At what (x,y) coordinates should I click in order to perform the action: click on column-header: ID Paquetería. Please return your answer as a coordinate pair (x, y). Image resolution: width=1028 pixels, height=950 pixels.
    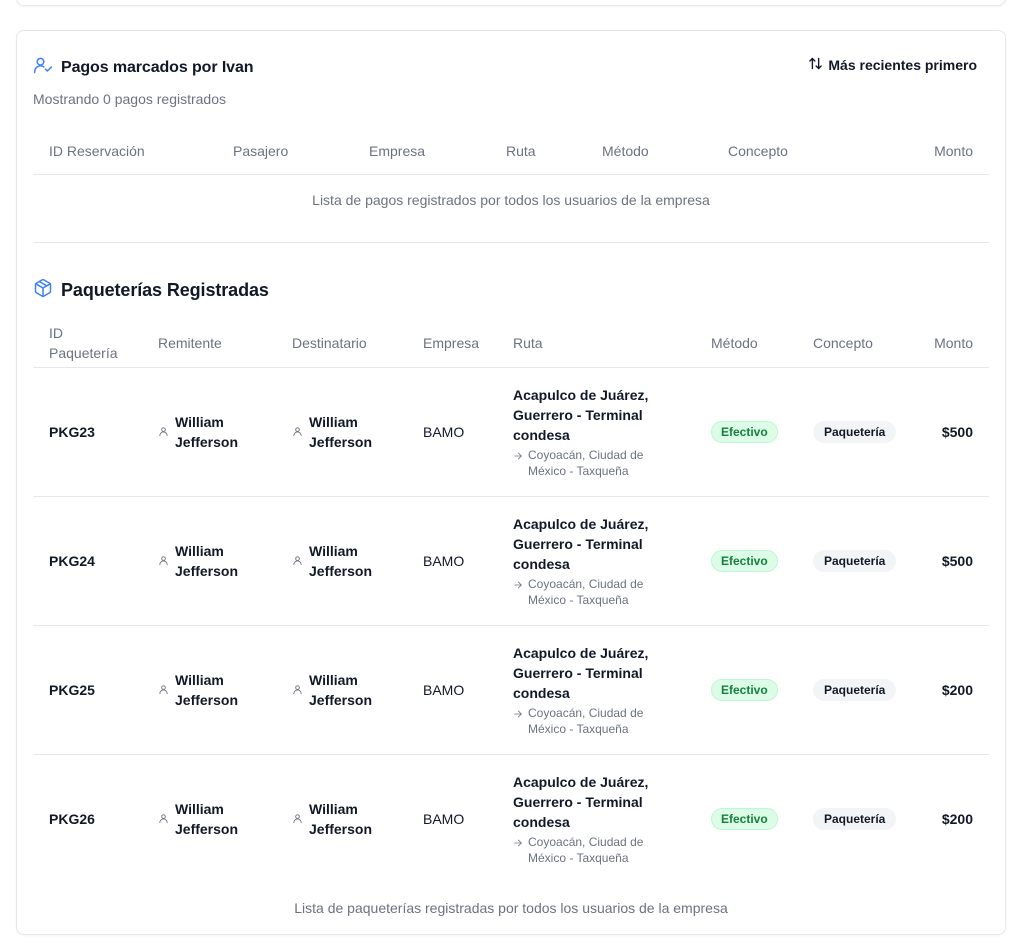
    Looking at the image, I should click on (83, 342).